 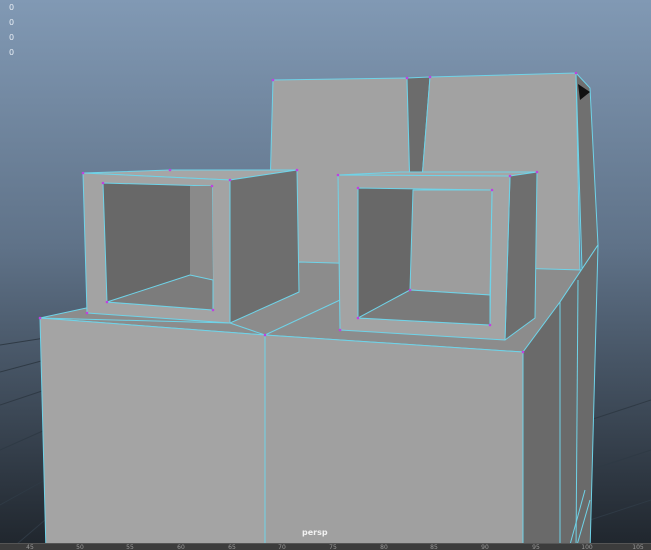 I want to click on left-frame-inner-wall, so click(x=201, y=233).